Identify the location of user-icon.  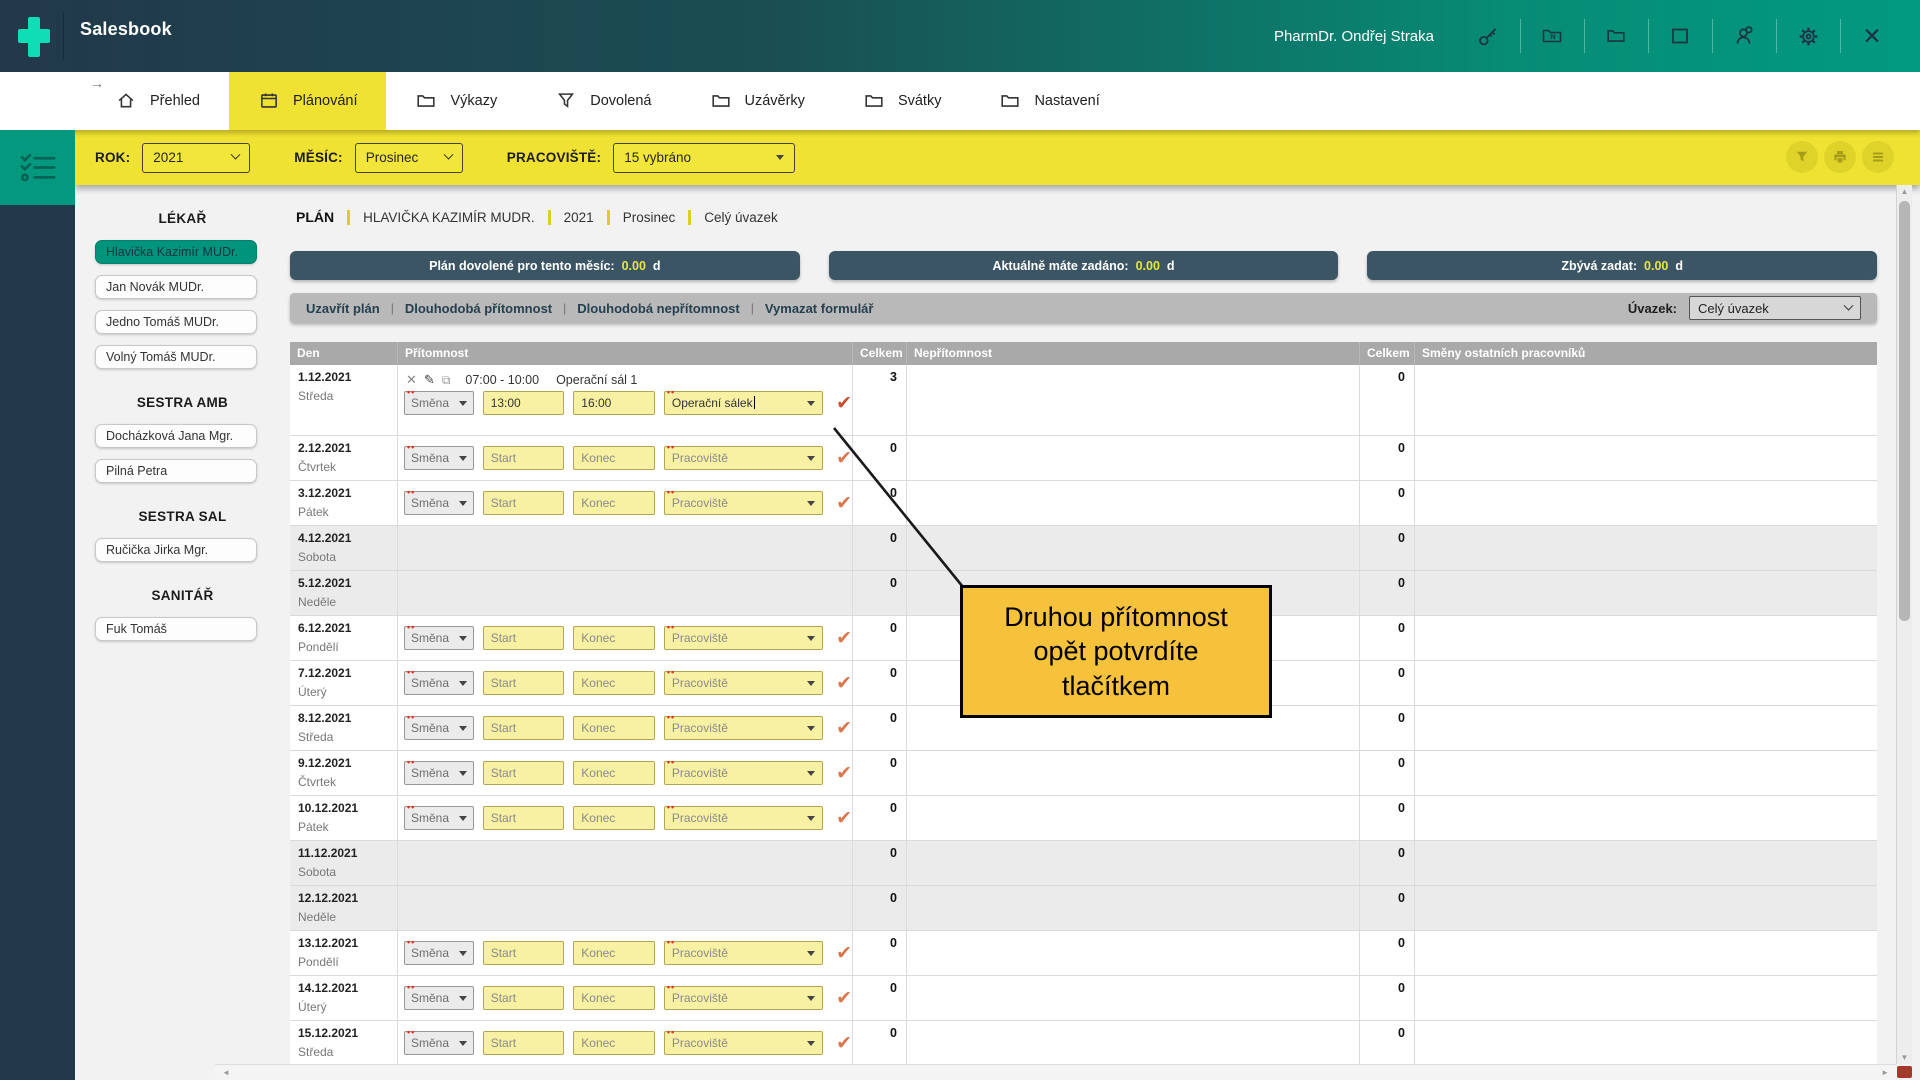
(1744, 36).